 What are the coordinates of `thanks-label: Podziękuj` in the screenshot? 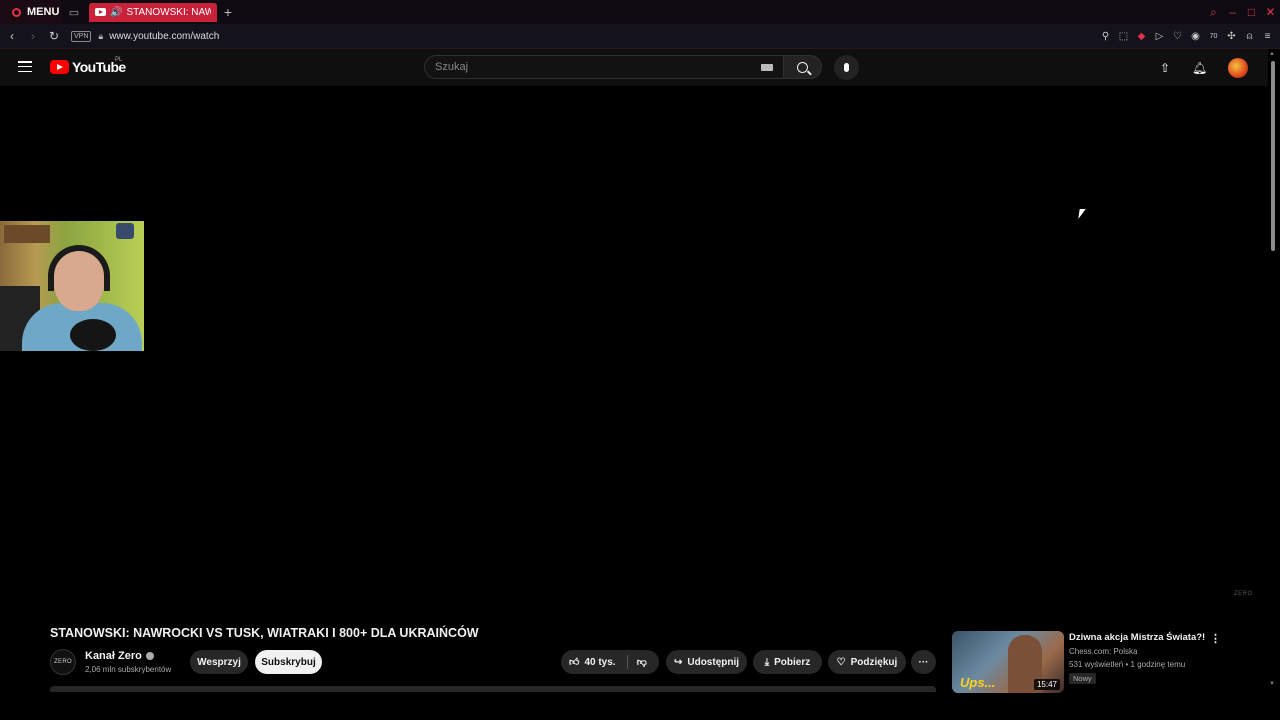 It's located at (874, 662).